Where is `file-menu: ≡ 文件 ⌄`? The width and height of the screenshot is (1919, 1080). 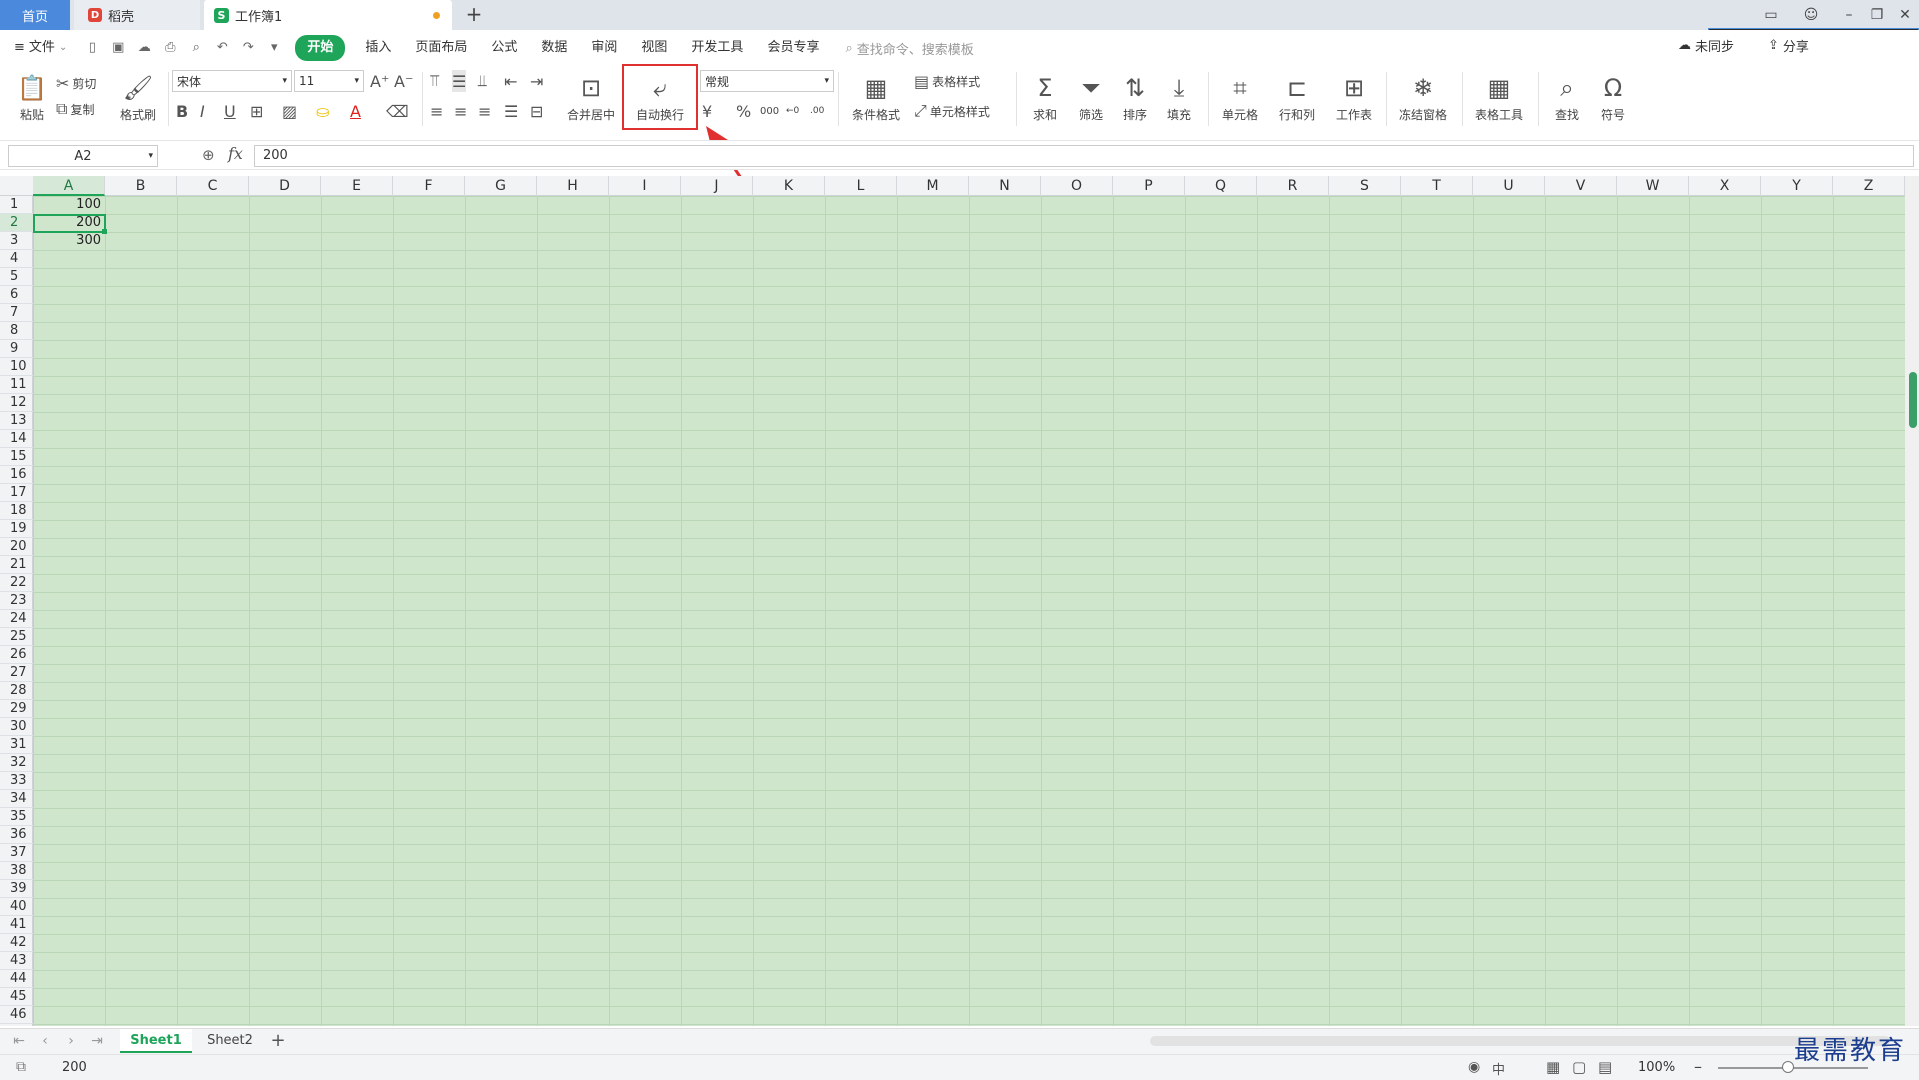 file-menu: ≡ 文件 ⌄ is located at coordinates (39, 48).